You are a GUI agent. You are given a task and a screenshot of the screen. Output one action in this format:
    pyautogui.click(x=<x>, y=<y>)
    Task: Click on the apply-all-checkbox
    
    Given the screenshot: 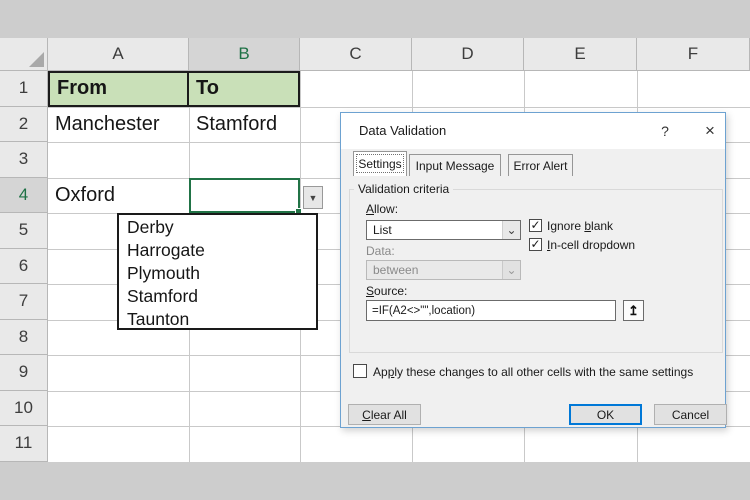 What is the action you would take?
    pyautogui.click(x=360, y=371)
    